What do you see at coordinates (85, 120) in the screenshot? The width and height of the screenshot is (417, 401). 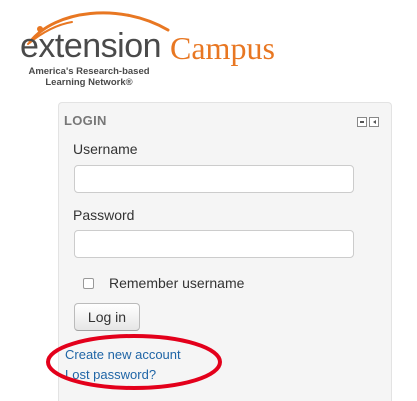 I see `login-block-title: LOGIN` at bounding box center [85, 120].